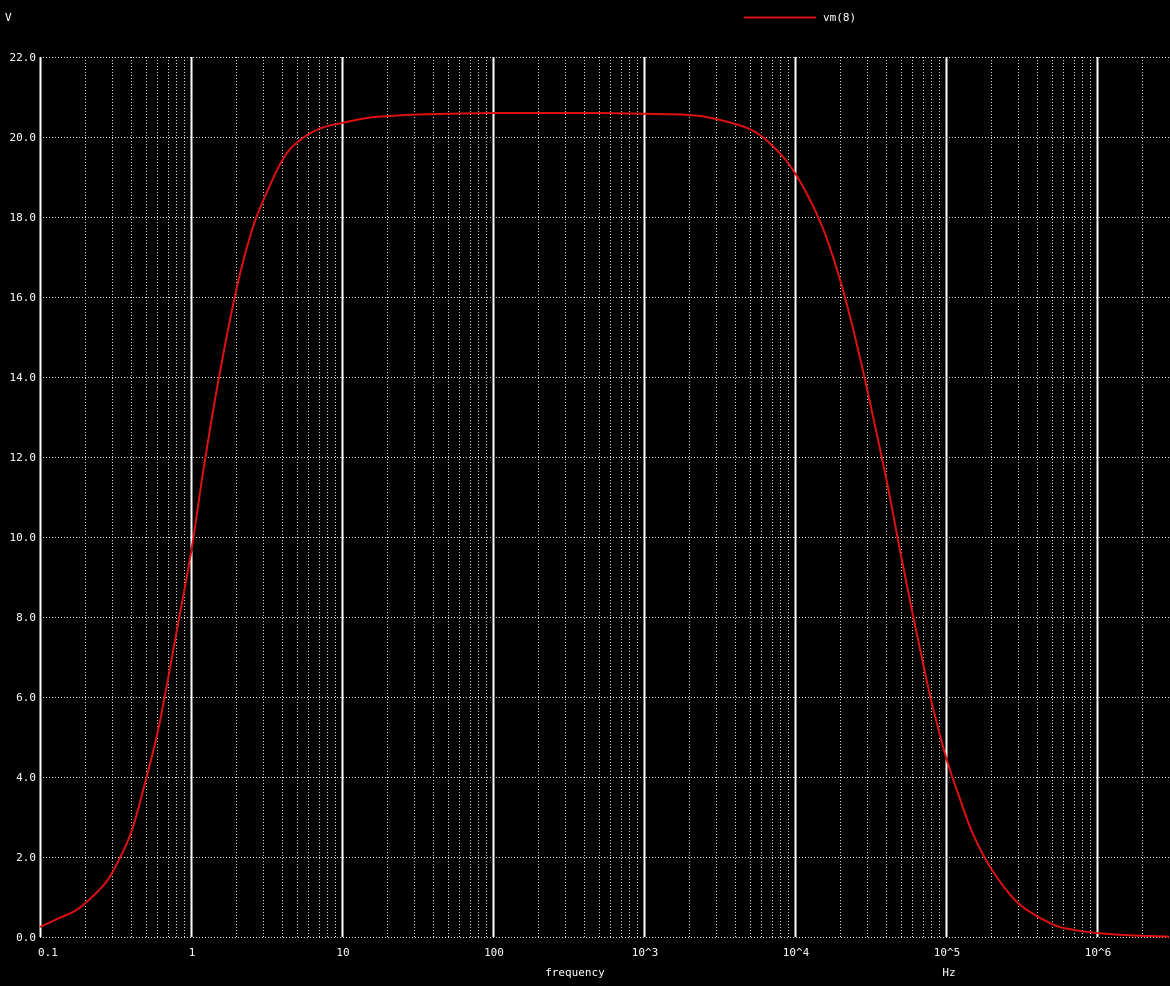 The image size is (1170, 986). What do you see at coordinates (26, 857) in the screenshot?
I see `y-tick-label: 2.0` at bounding box center [26, 857].